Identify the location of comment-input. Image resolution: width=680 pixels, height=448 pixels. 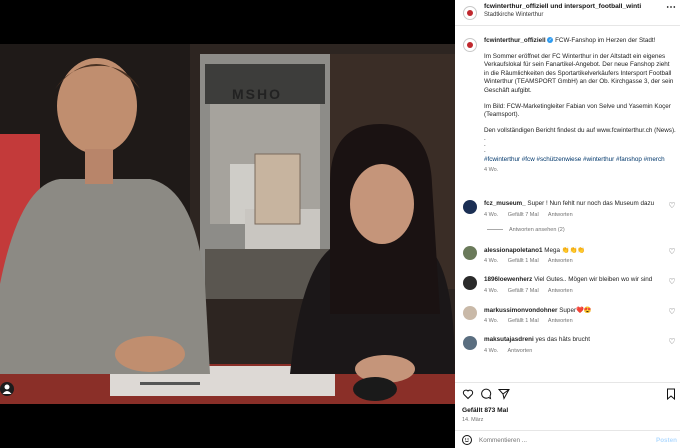
(559, 440).